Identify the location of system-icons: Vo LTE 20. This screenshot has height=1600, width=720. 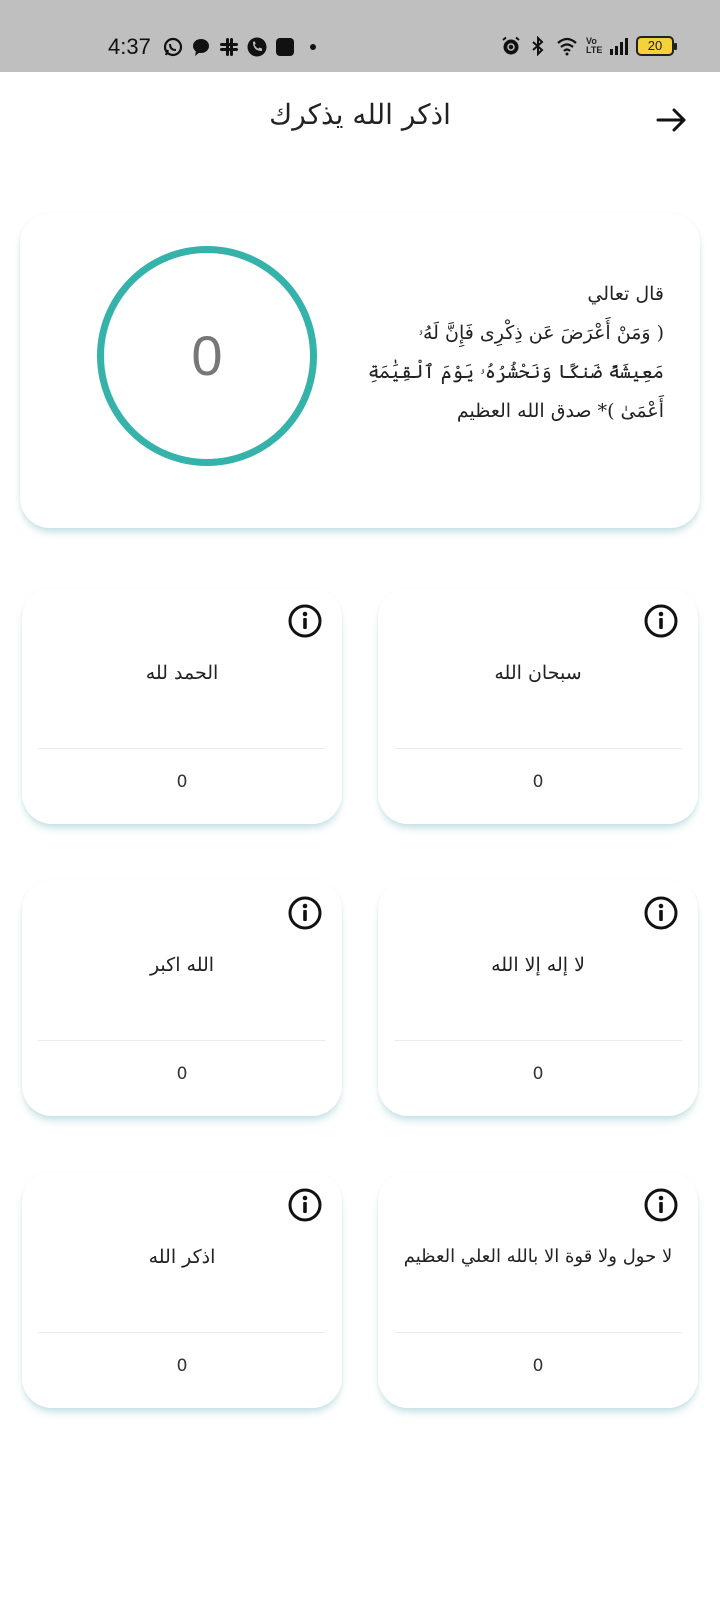
(589, 46).